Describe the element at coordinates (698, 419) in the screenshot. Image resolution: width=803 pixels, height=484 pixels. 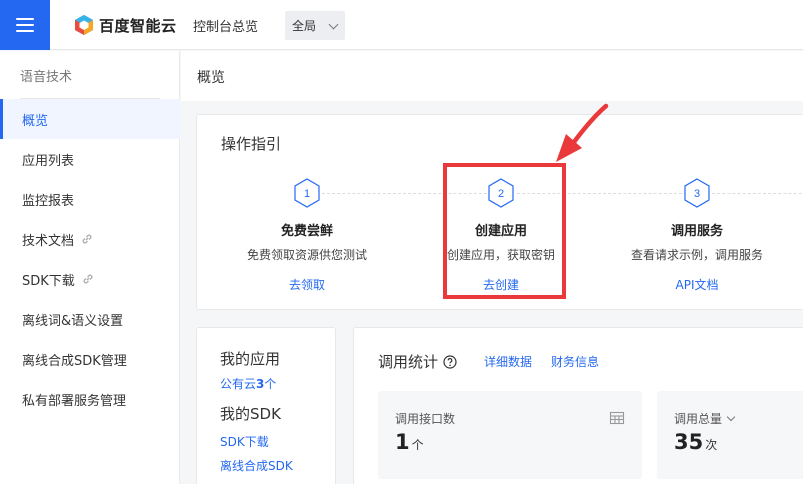
I see `total-calls-label: 调用总量` at that location.